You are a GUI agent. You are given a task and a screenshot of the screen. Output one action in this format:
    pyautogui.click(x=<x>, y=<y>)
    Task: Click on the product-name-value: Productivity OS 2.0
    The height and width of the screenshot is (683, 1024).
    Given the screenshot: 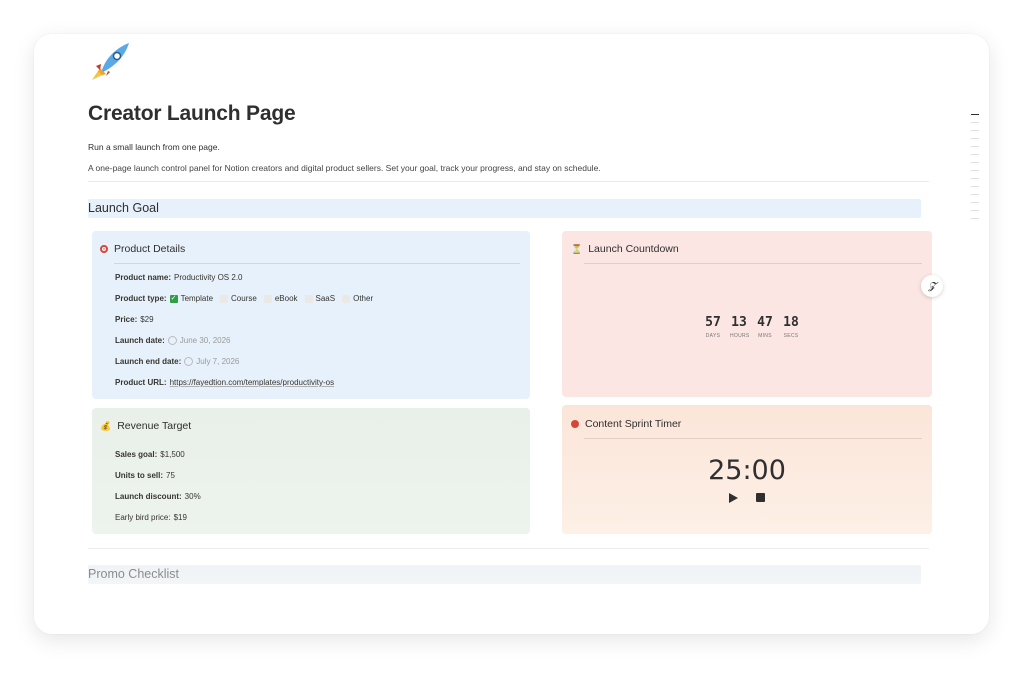 What is the action you would take?
    pyautogui.click(x=208, y=277)
    